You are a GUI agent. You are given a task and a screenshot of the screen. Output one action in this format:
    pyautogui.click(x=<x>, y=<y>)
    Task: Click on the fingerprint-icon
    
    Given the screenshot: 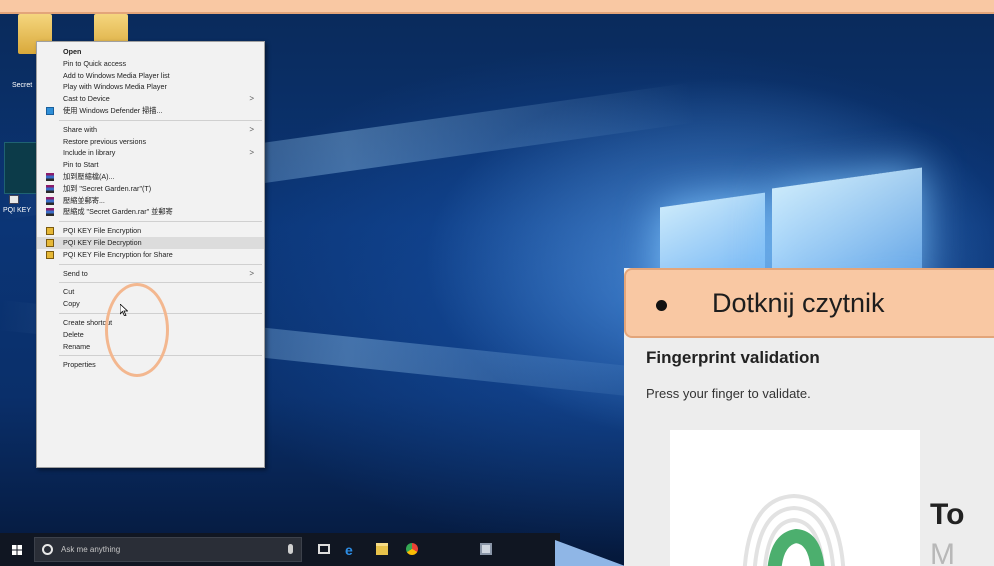 What is the action you would take?
    pyautogui.click(x=794, y=529)
    